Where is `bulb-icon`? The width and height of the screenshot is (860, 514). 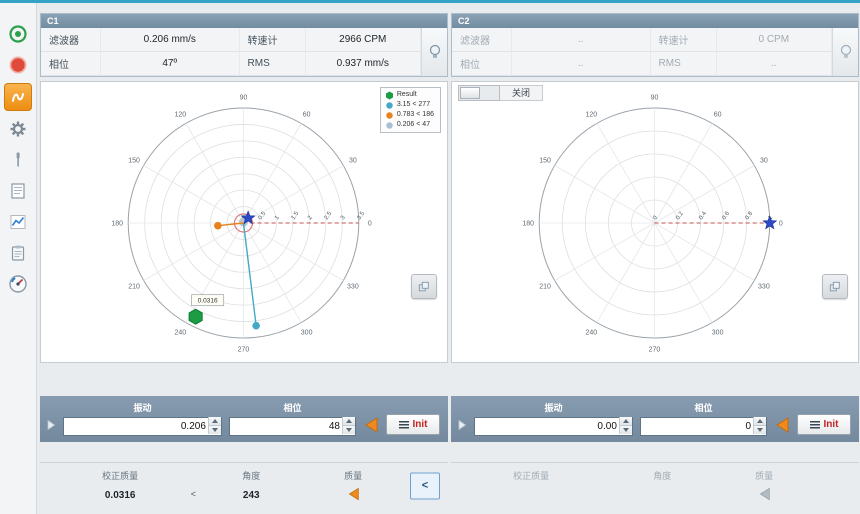
bulb-icon is located at coordinates (434, 51).